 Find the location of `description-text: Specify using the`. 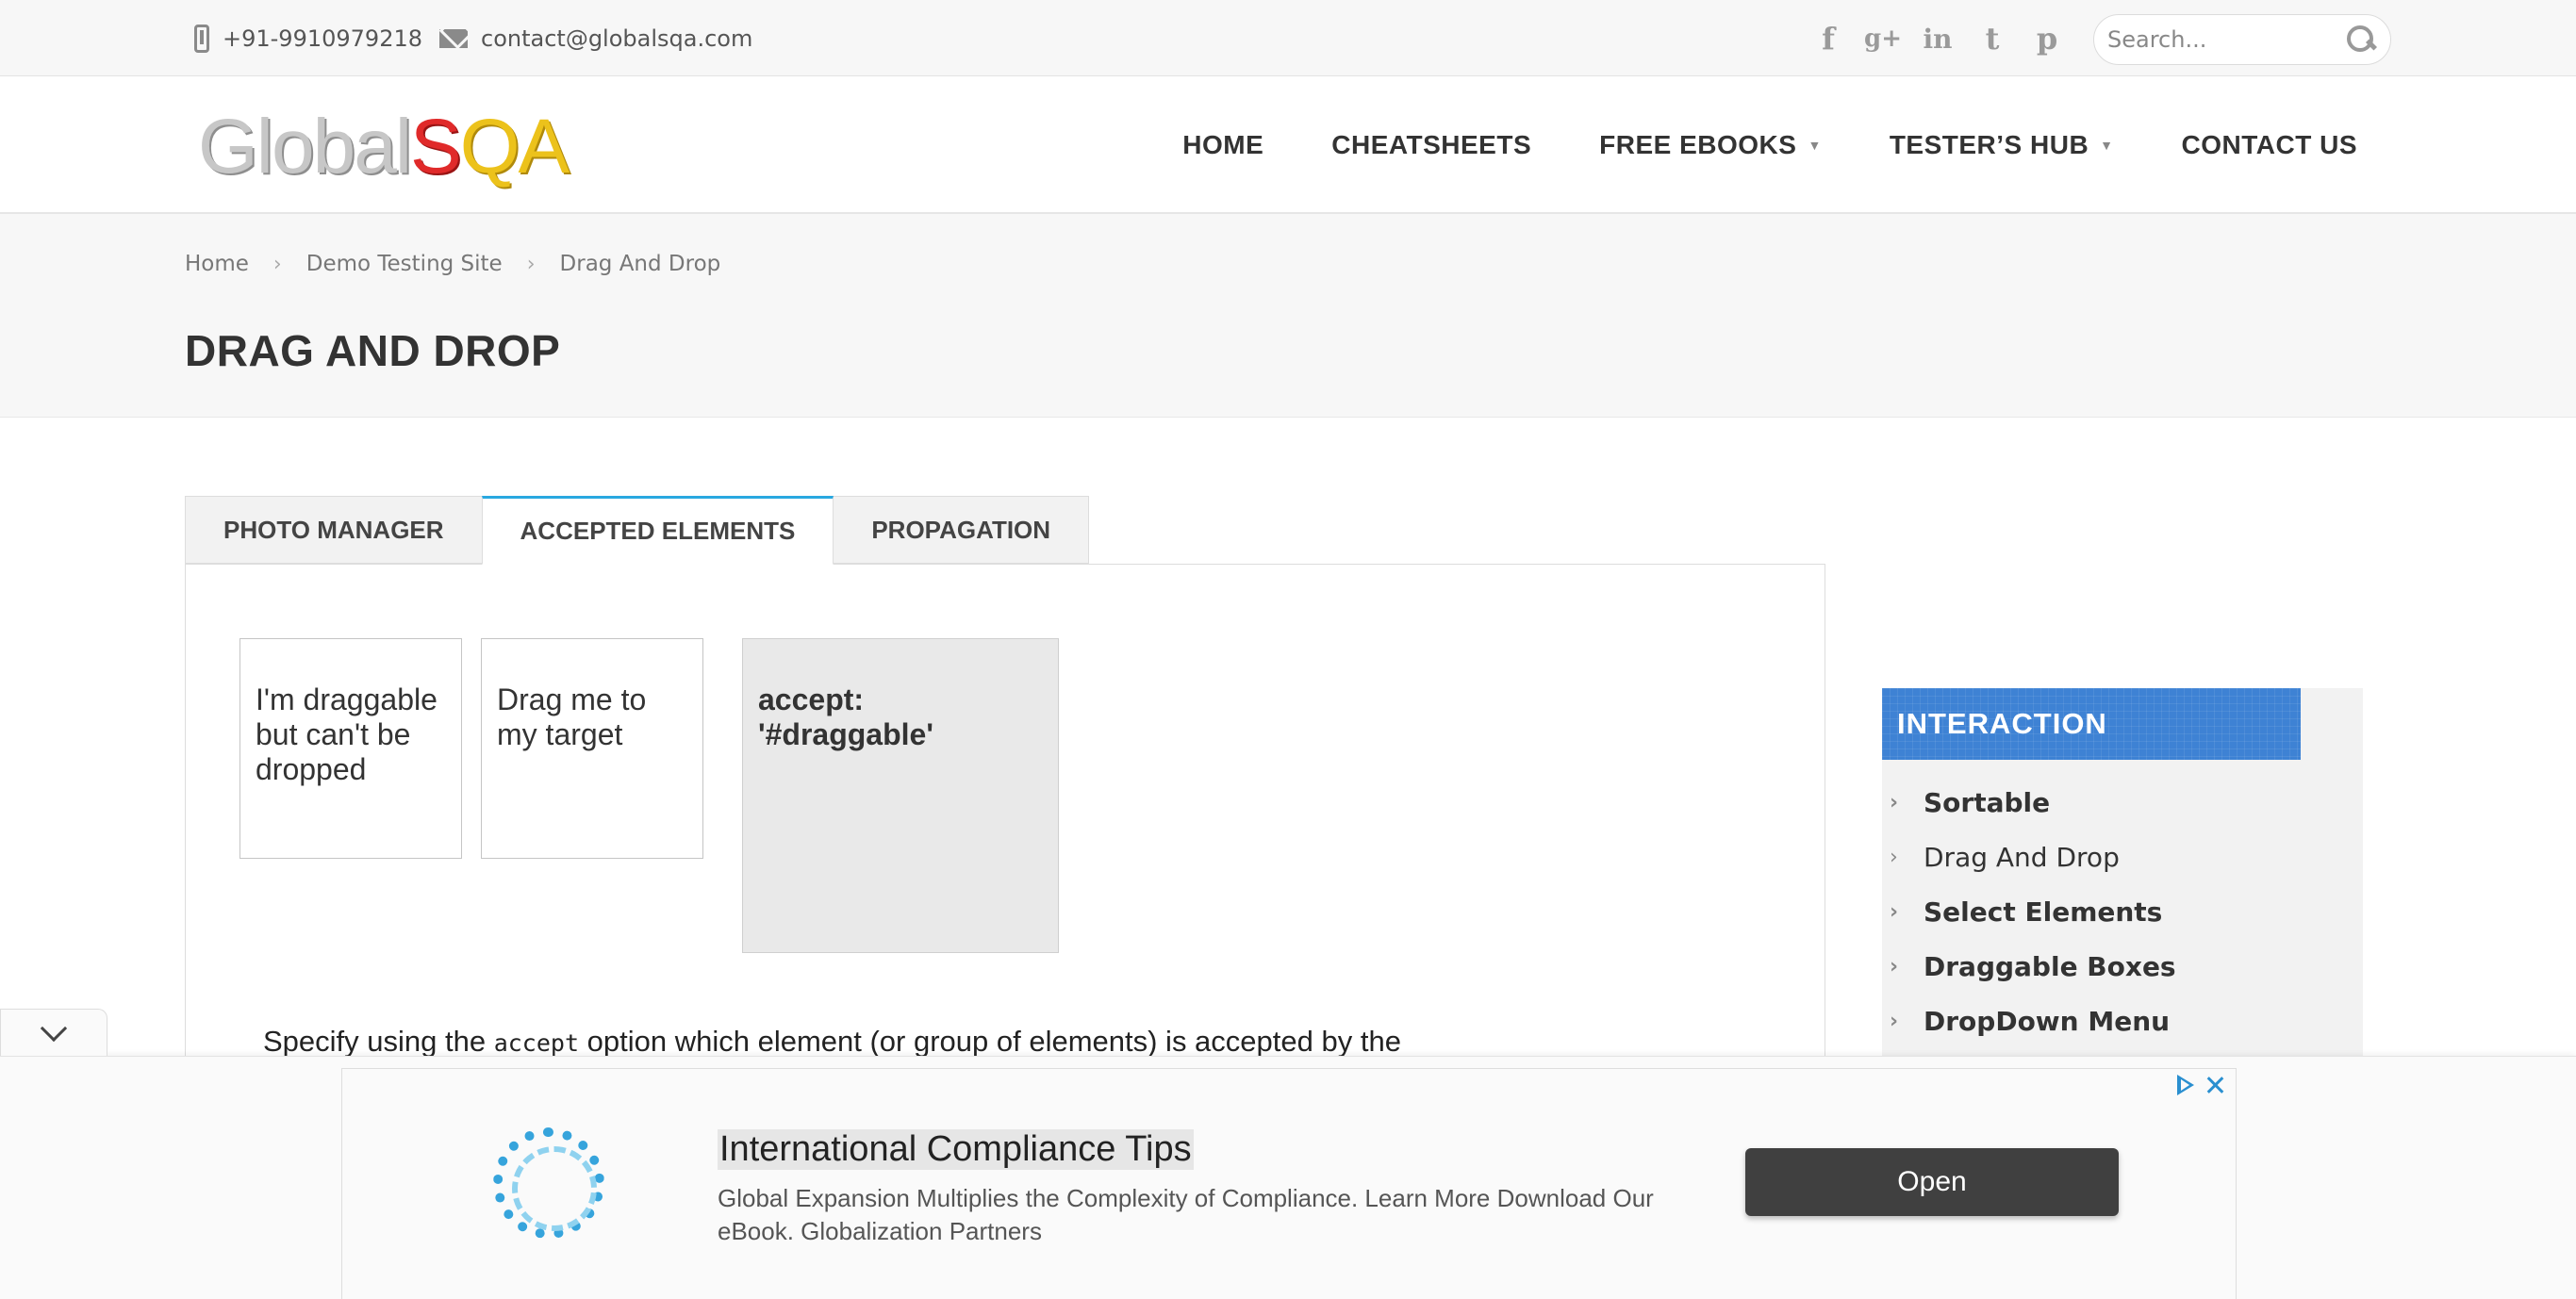

description-text: Specify using the is located at coordinates (378, 1042).